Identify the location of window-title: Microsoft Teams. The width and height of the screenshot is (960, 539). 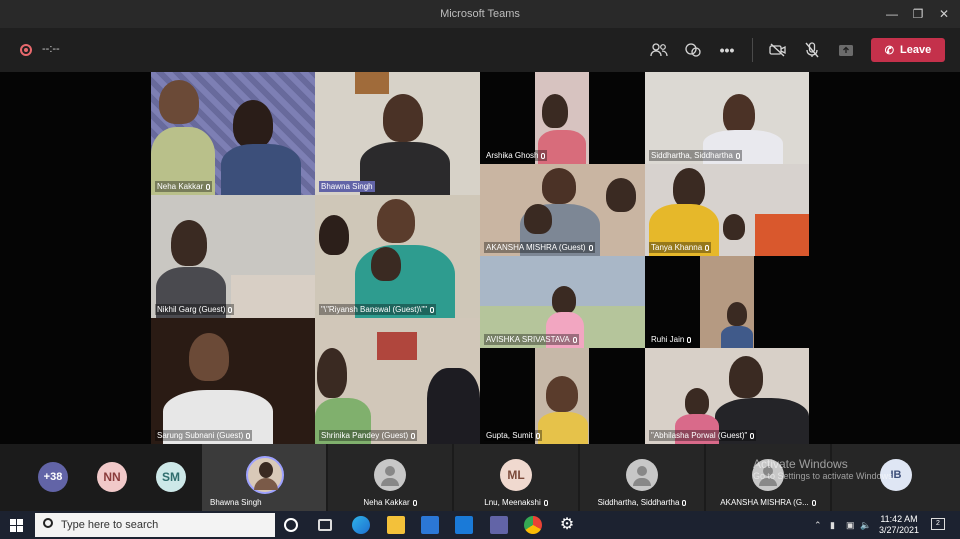
(480, 14).